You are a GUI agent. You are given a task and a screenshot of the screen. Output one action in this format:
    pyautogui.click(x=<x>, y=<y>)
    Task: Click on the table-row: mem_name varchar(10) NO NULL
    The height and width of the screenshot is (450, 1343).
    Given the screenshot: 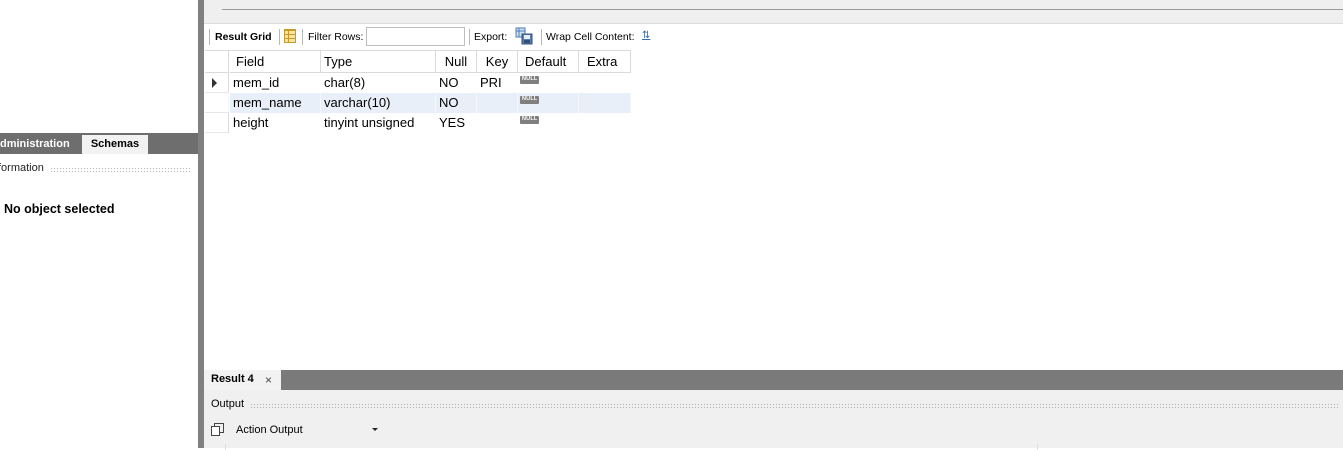 What is the action you would take?
    pyautogui.click(x=418, y=103)
    